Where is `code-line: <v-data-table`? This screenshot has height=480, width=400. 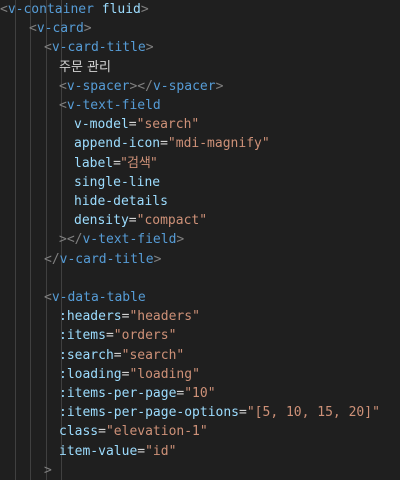
code-line: <v-data-table is located at coordinates (95, 297).